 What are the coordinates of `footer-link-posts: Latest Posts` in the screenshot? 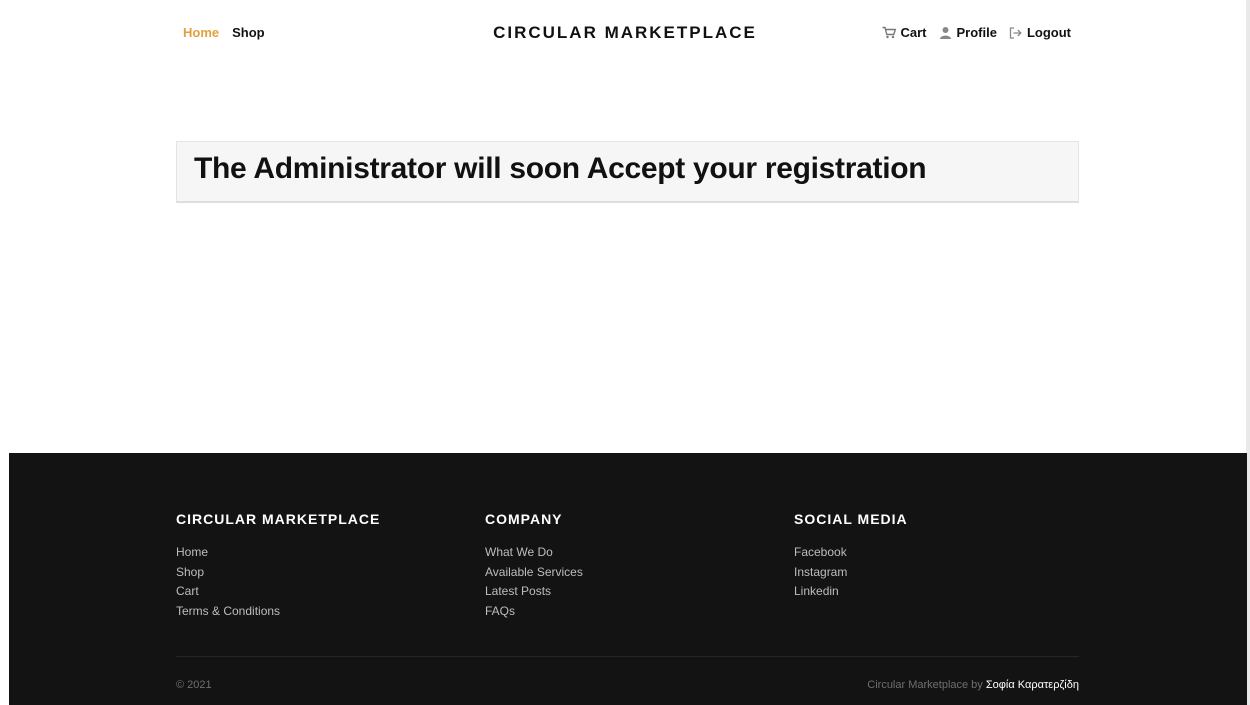 It's located at (534, 592).